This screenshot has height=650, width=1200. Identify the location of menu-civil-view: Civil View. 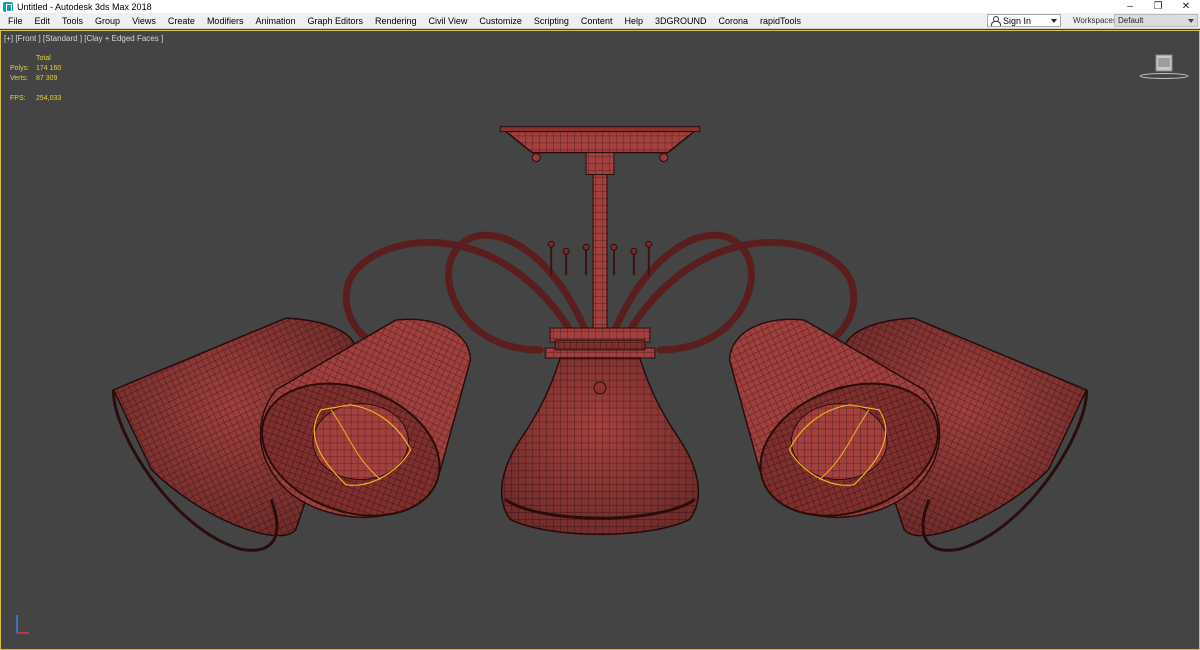
(448, 21).